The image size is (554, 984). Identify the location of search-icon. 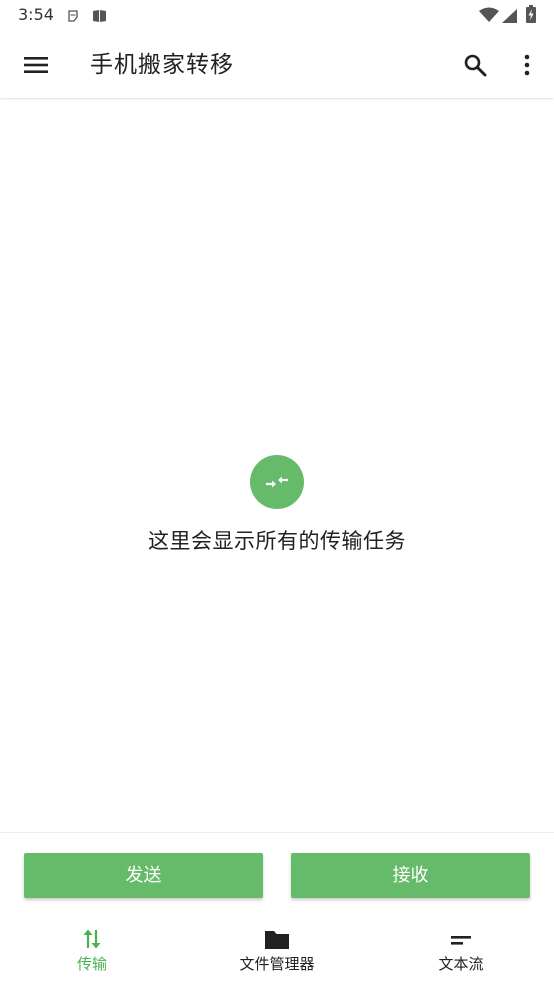
(475, 65).